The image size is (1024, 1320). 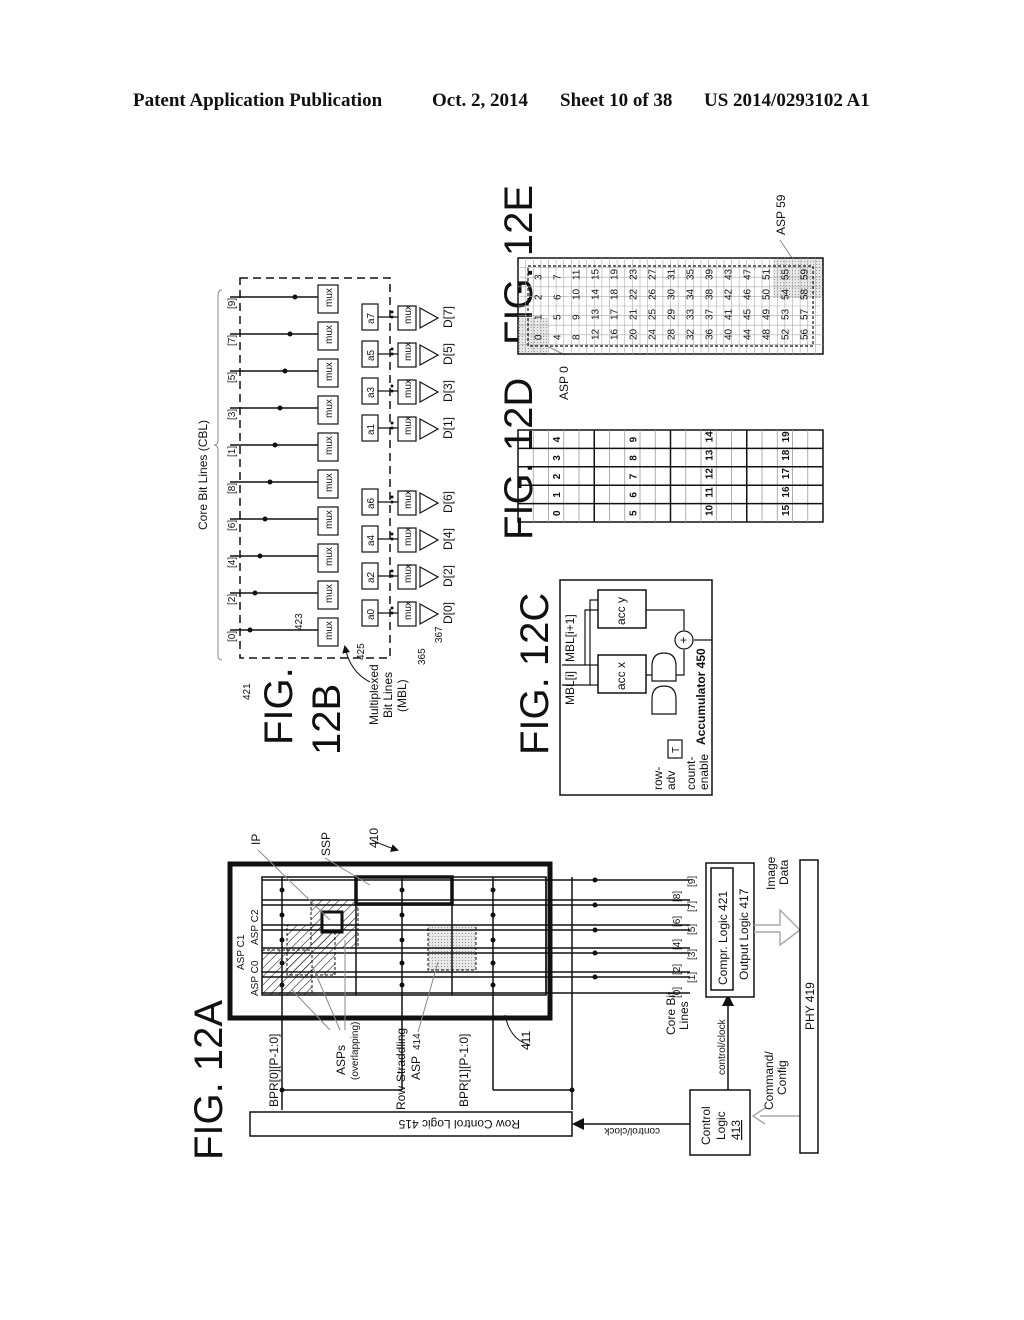 I want to click on ref-411: 411, so click(x=526, y=1040).